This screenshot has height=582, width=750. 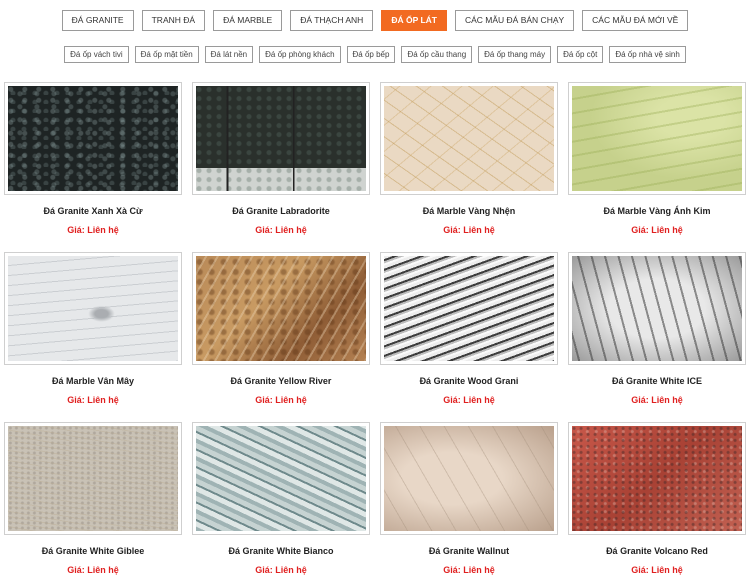 I want to click on product-card: Đá Granite White Giblee Giá: Liên hệ, so click(x=93, y=498).